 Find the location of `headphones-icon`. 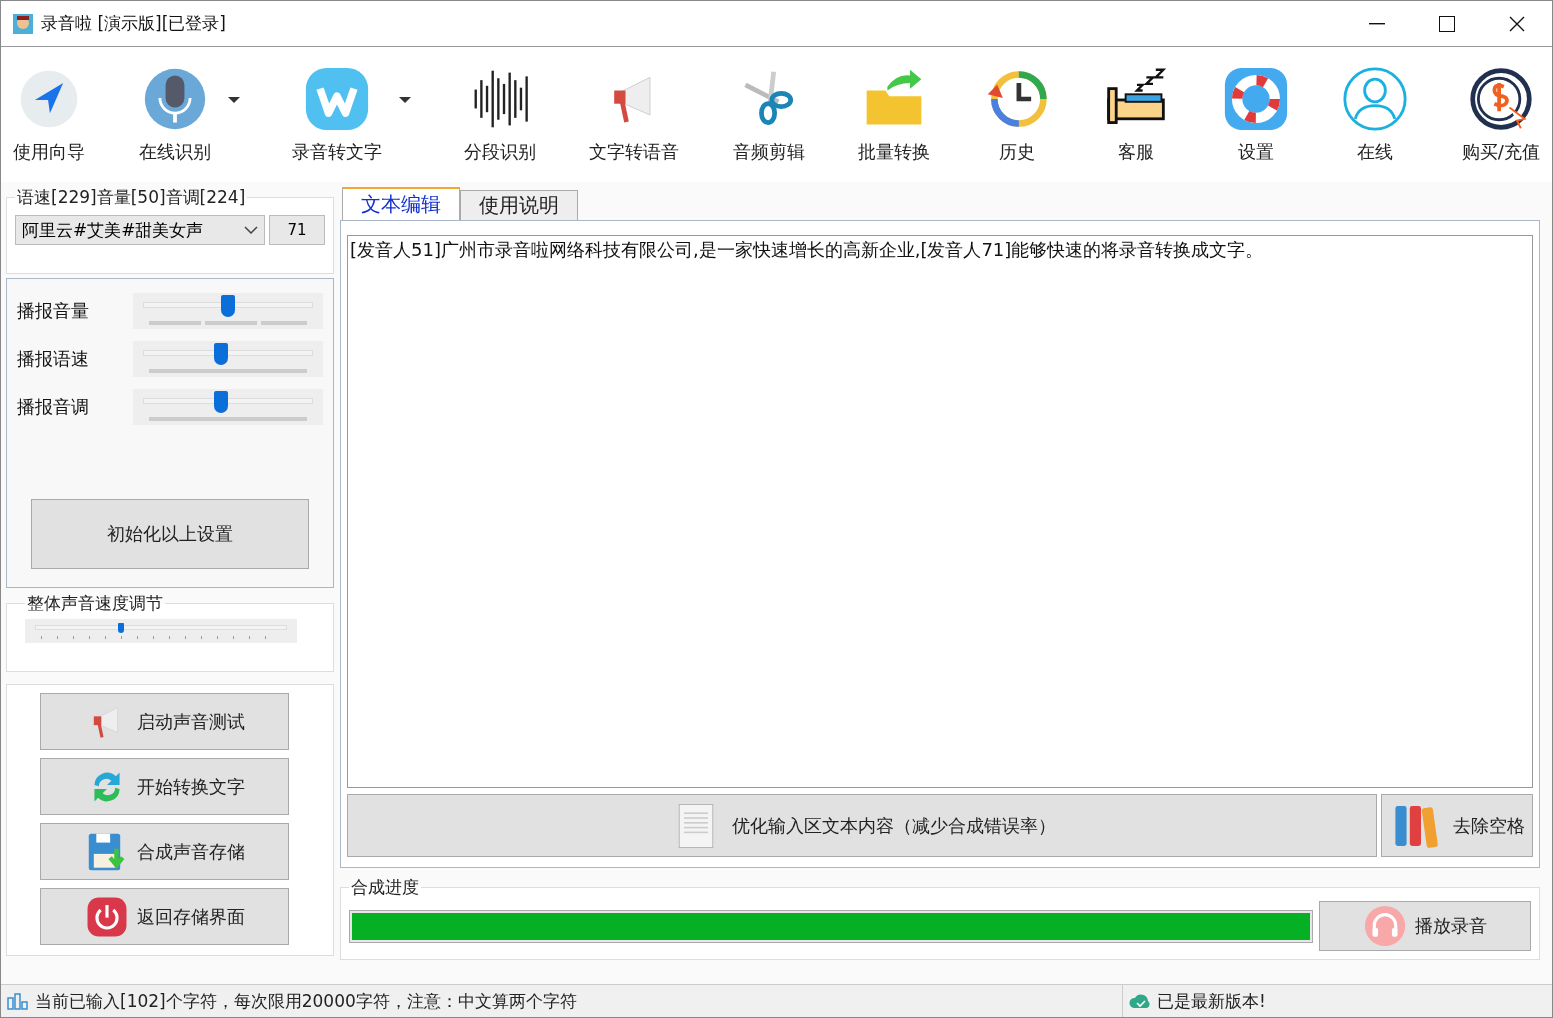

headphones-icon is located at coordinates (1385, 926).